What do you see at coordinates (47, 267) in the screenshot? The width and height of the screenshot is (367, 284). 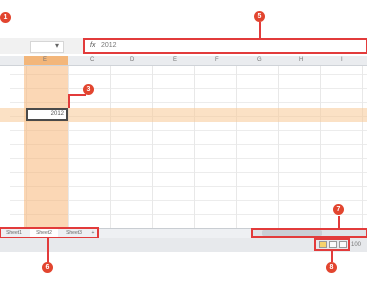 I see `callout-badge: 6` at bounding box center [47, 267].